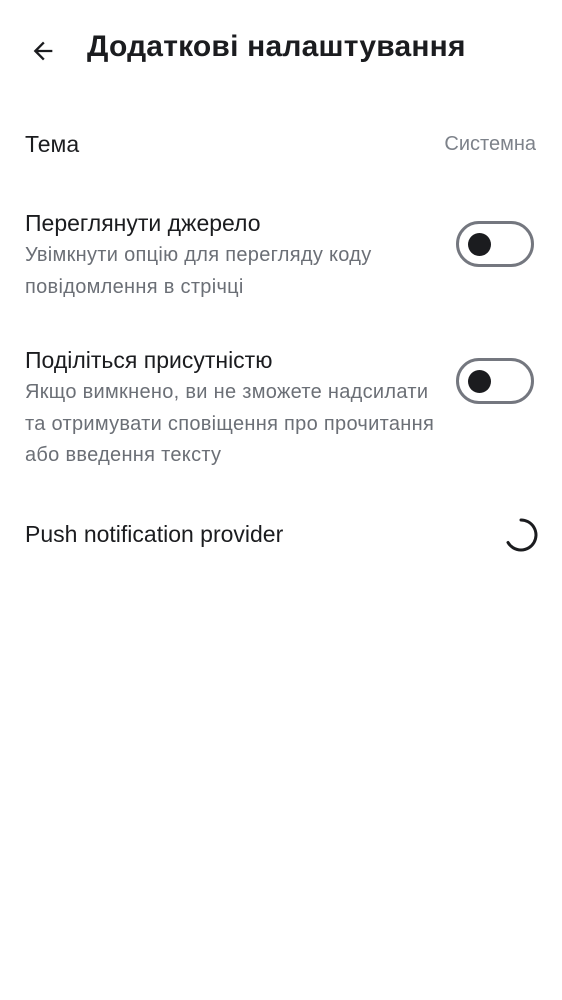 The width and height of the screenshot is (562, 1000). What do you see at coordinates (495, 244) in the screenshot?
I see `view-source-toggle` at bounding box center [495, 244].